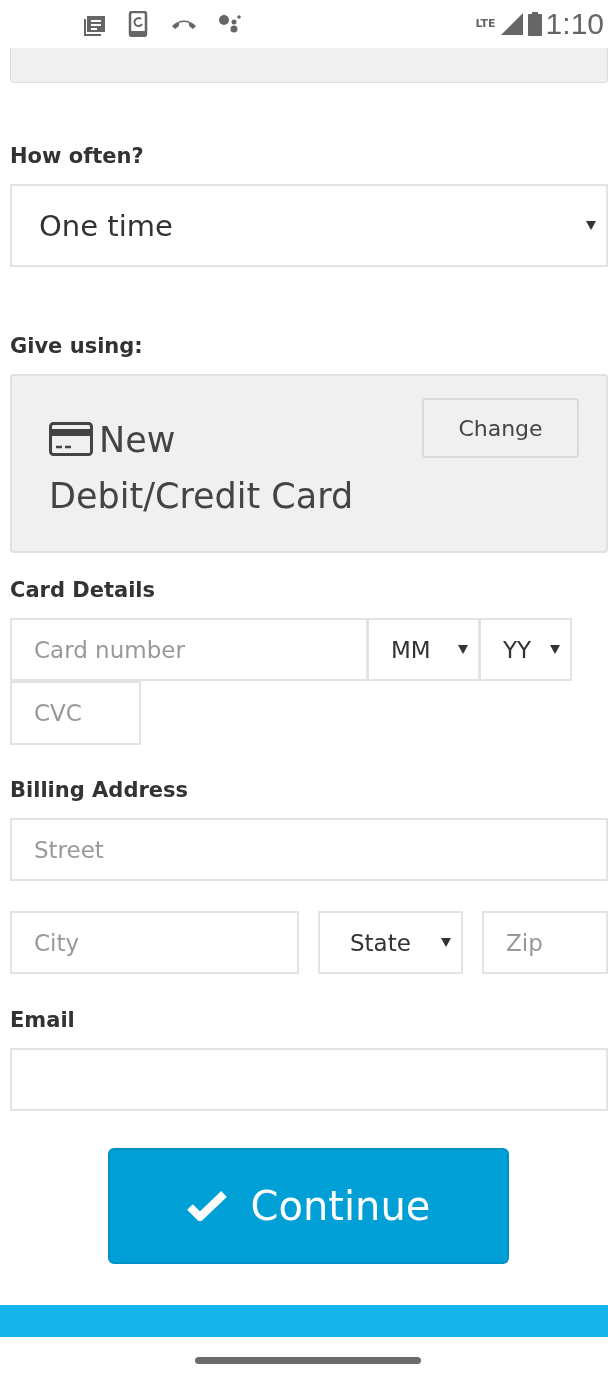  What do you see at coordinates (75, 713) in the screenshot?
I see `cvc-field: CVC` at bounding box center [75, 713].